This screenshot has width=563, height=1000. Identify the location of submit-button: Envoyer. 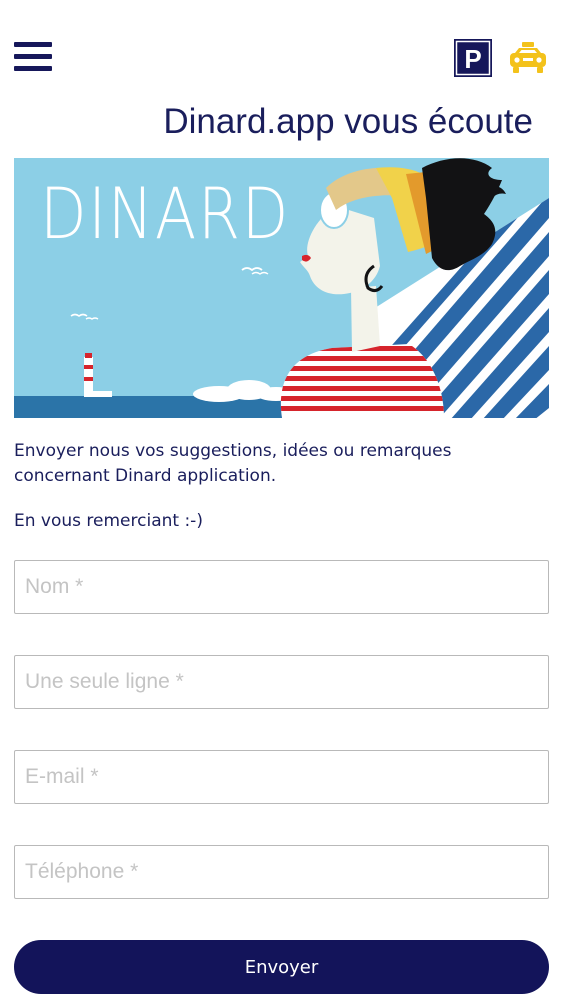
(281, 967).